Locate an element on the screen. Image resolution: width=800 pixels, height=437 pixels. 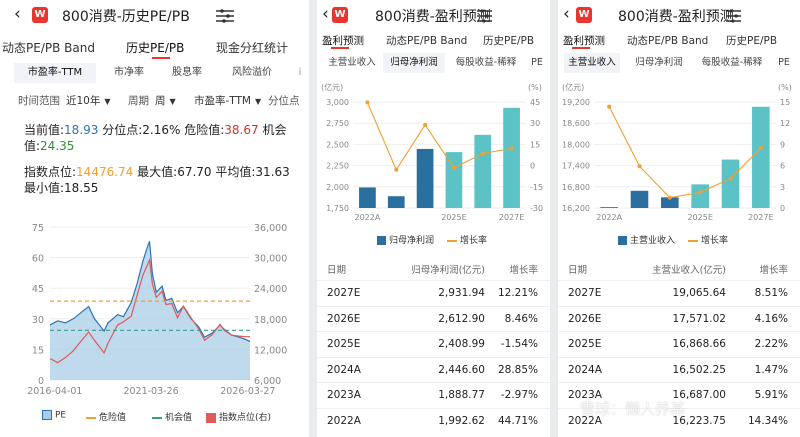
table-row-cell: 2025E is located at coordinates (344, 344).